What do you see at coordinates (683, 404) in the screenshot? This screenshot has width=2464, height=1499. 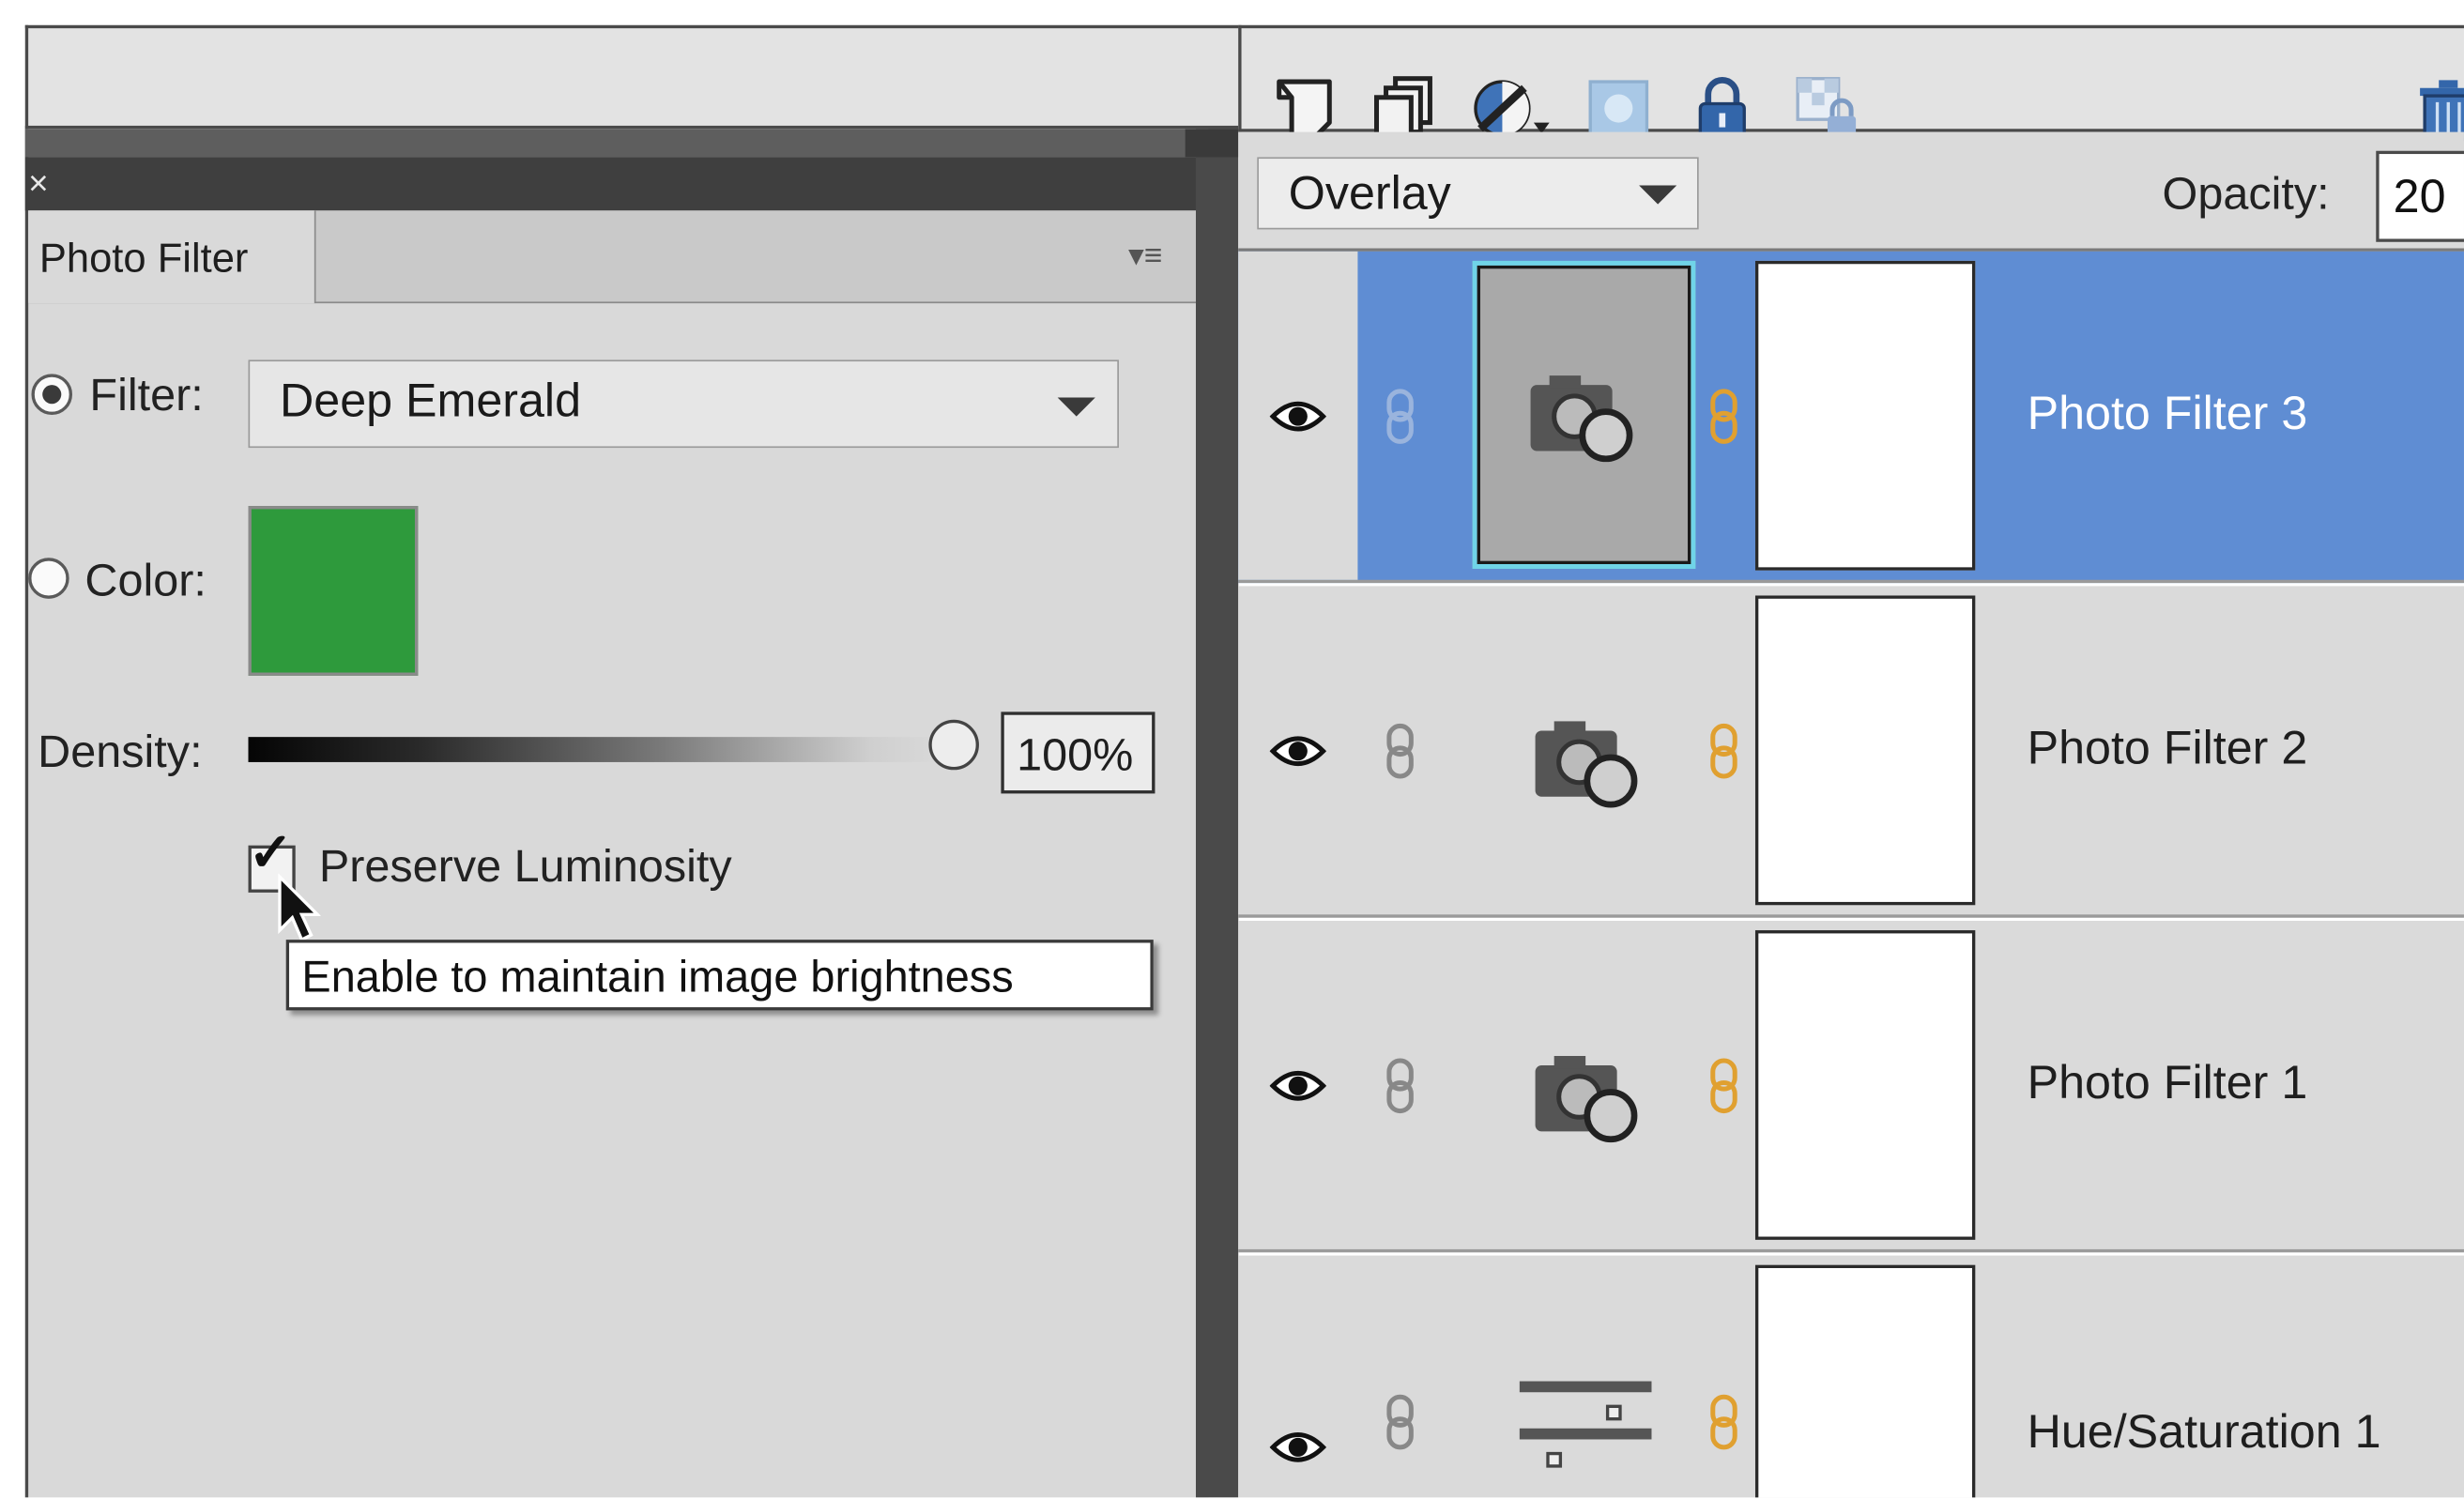 I see `filter-dropdown: Deep Emerald` at bounding box center [683, 404].